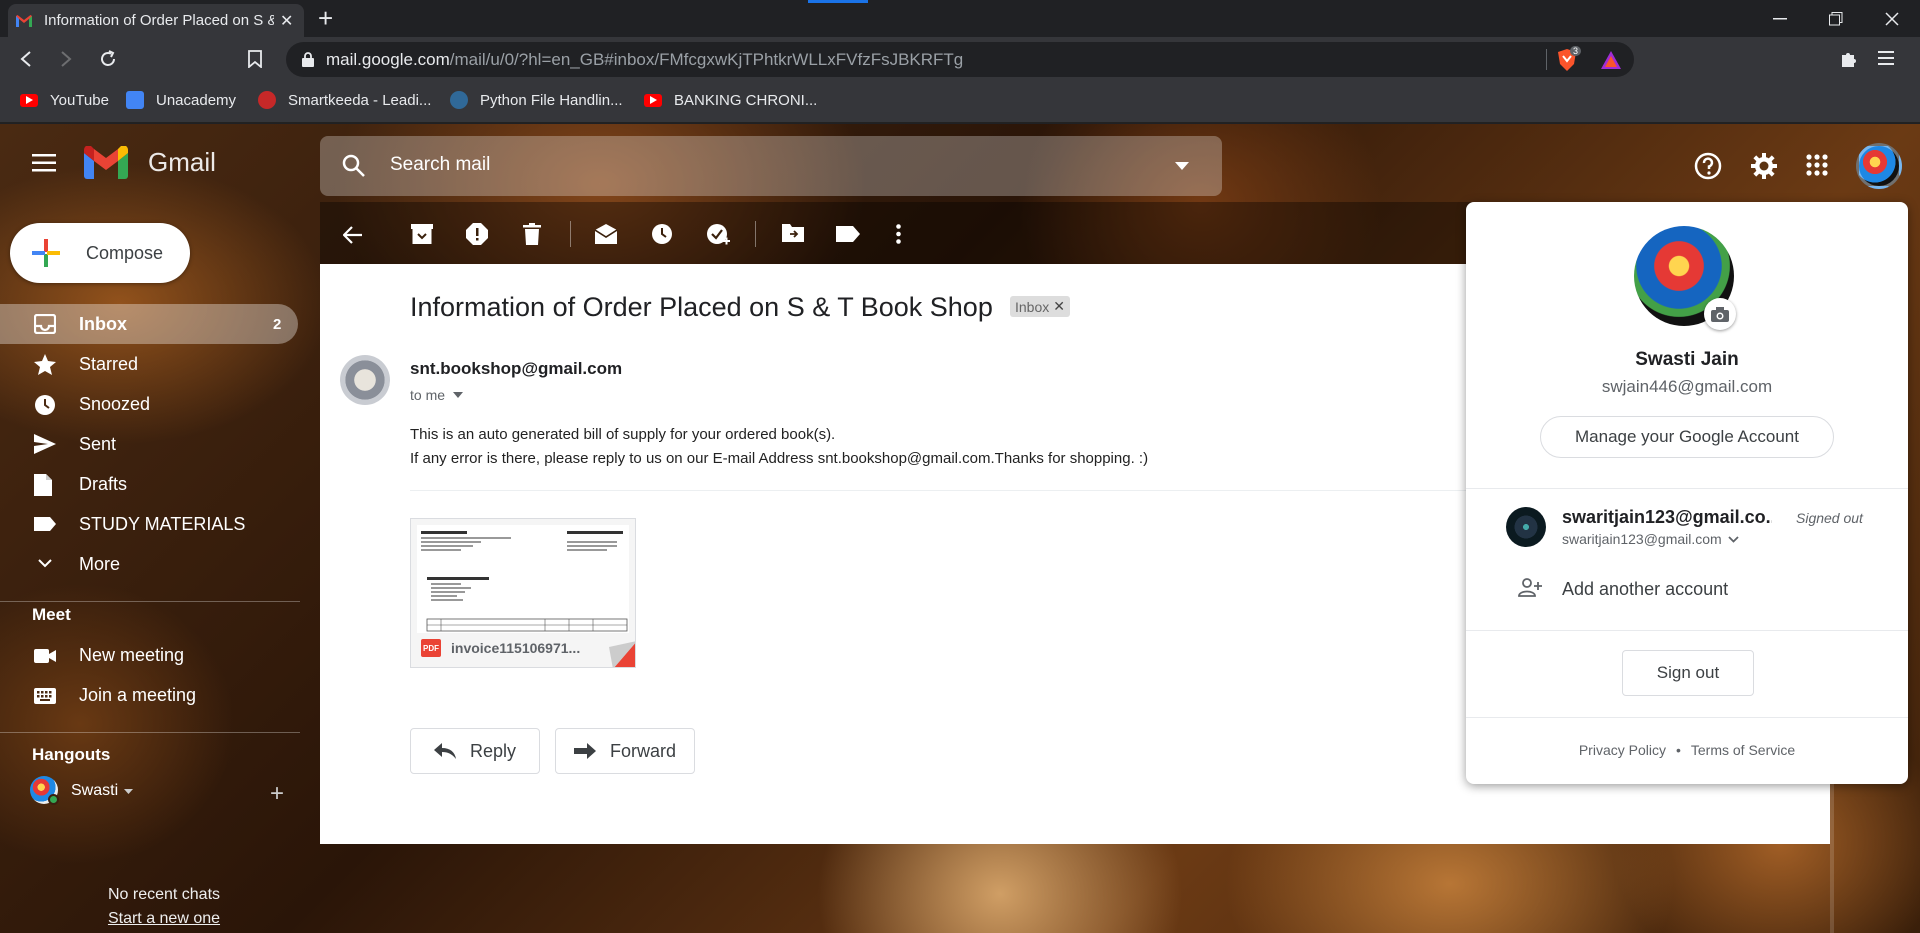  Describe the element at coordinates (149, 364) in the screenshot. I see `sidebar-item-starred: Starred` at that location.